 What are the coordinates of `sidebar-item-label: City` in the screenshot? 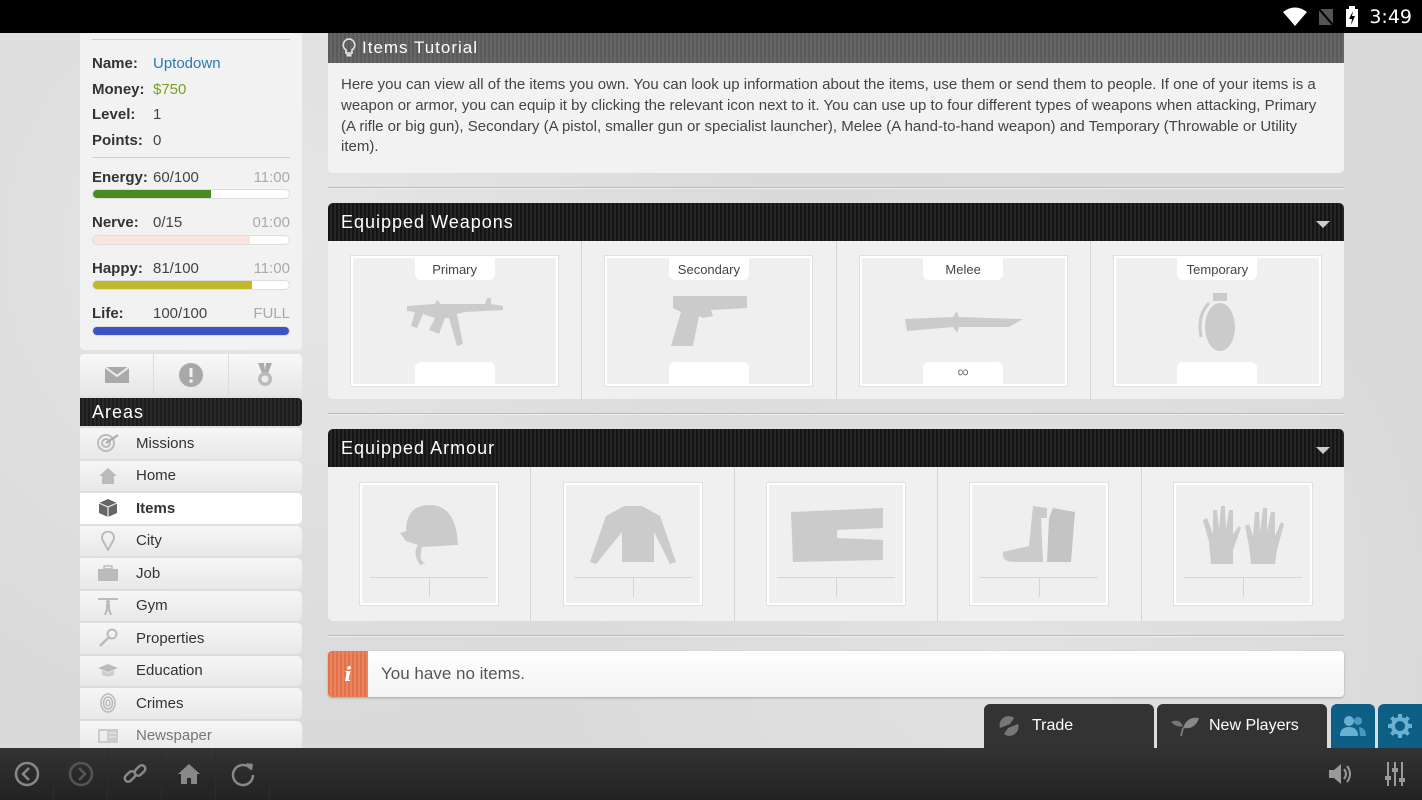 It's located at (149, 541).